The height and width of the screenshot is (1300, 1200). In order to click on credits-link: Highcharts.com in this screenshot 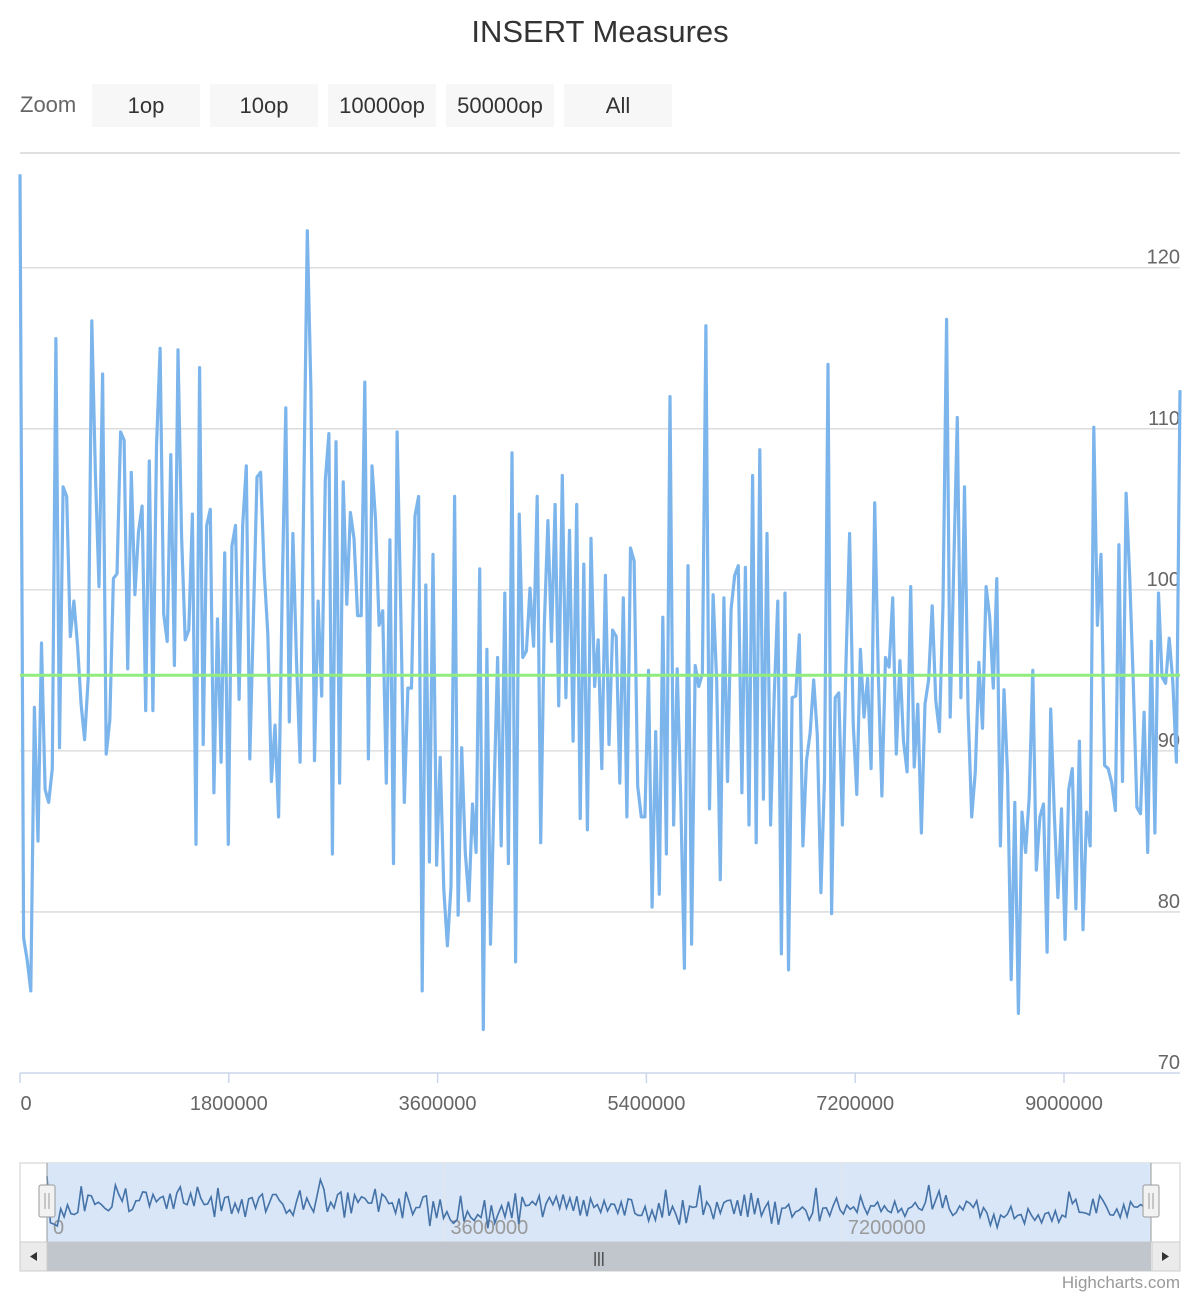, I will do `click(1121, 1283)`.